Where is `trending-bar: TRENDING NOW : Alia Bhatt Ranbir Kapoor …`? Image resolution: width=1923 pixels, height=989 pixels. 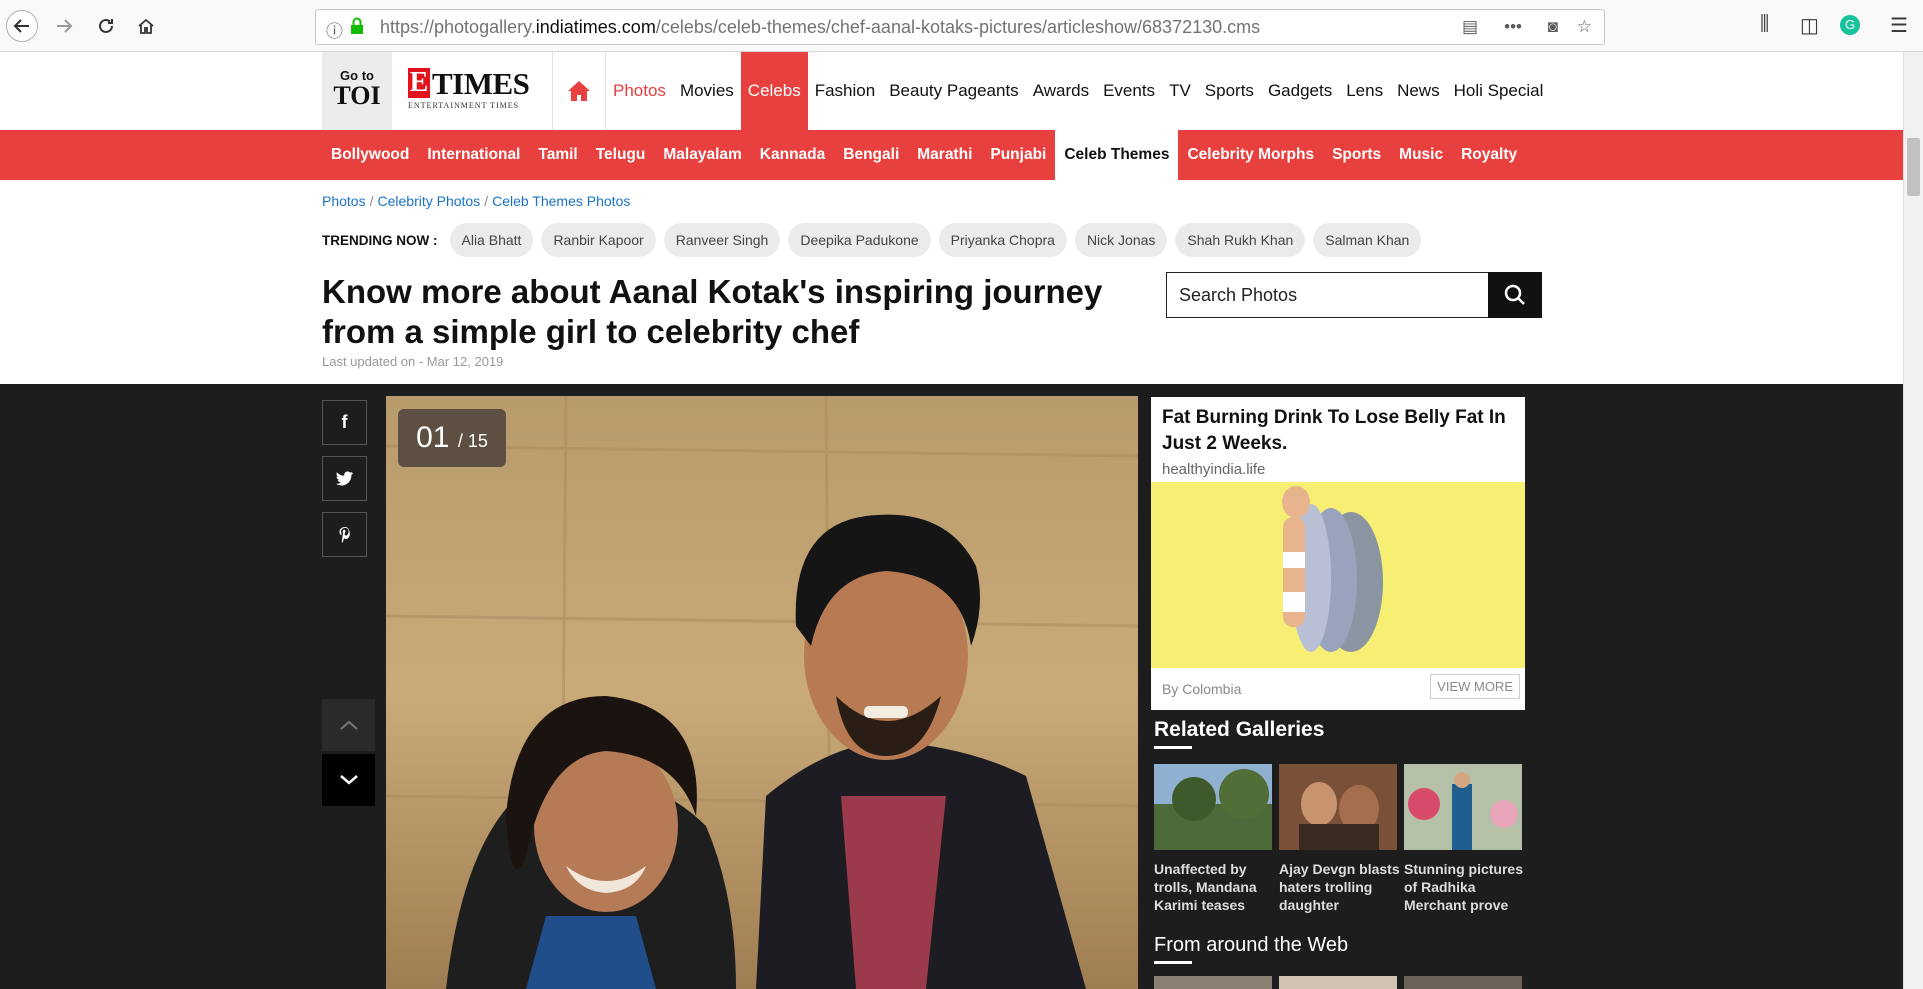 trending-bar: TRENDING NOW : Alia Bhatt Ranbir Kapoor … is located at coordinates (875, 240).